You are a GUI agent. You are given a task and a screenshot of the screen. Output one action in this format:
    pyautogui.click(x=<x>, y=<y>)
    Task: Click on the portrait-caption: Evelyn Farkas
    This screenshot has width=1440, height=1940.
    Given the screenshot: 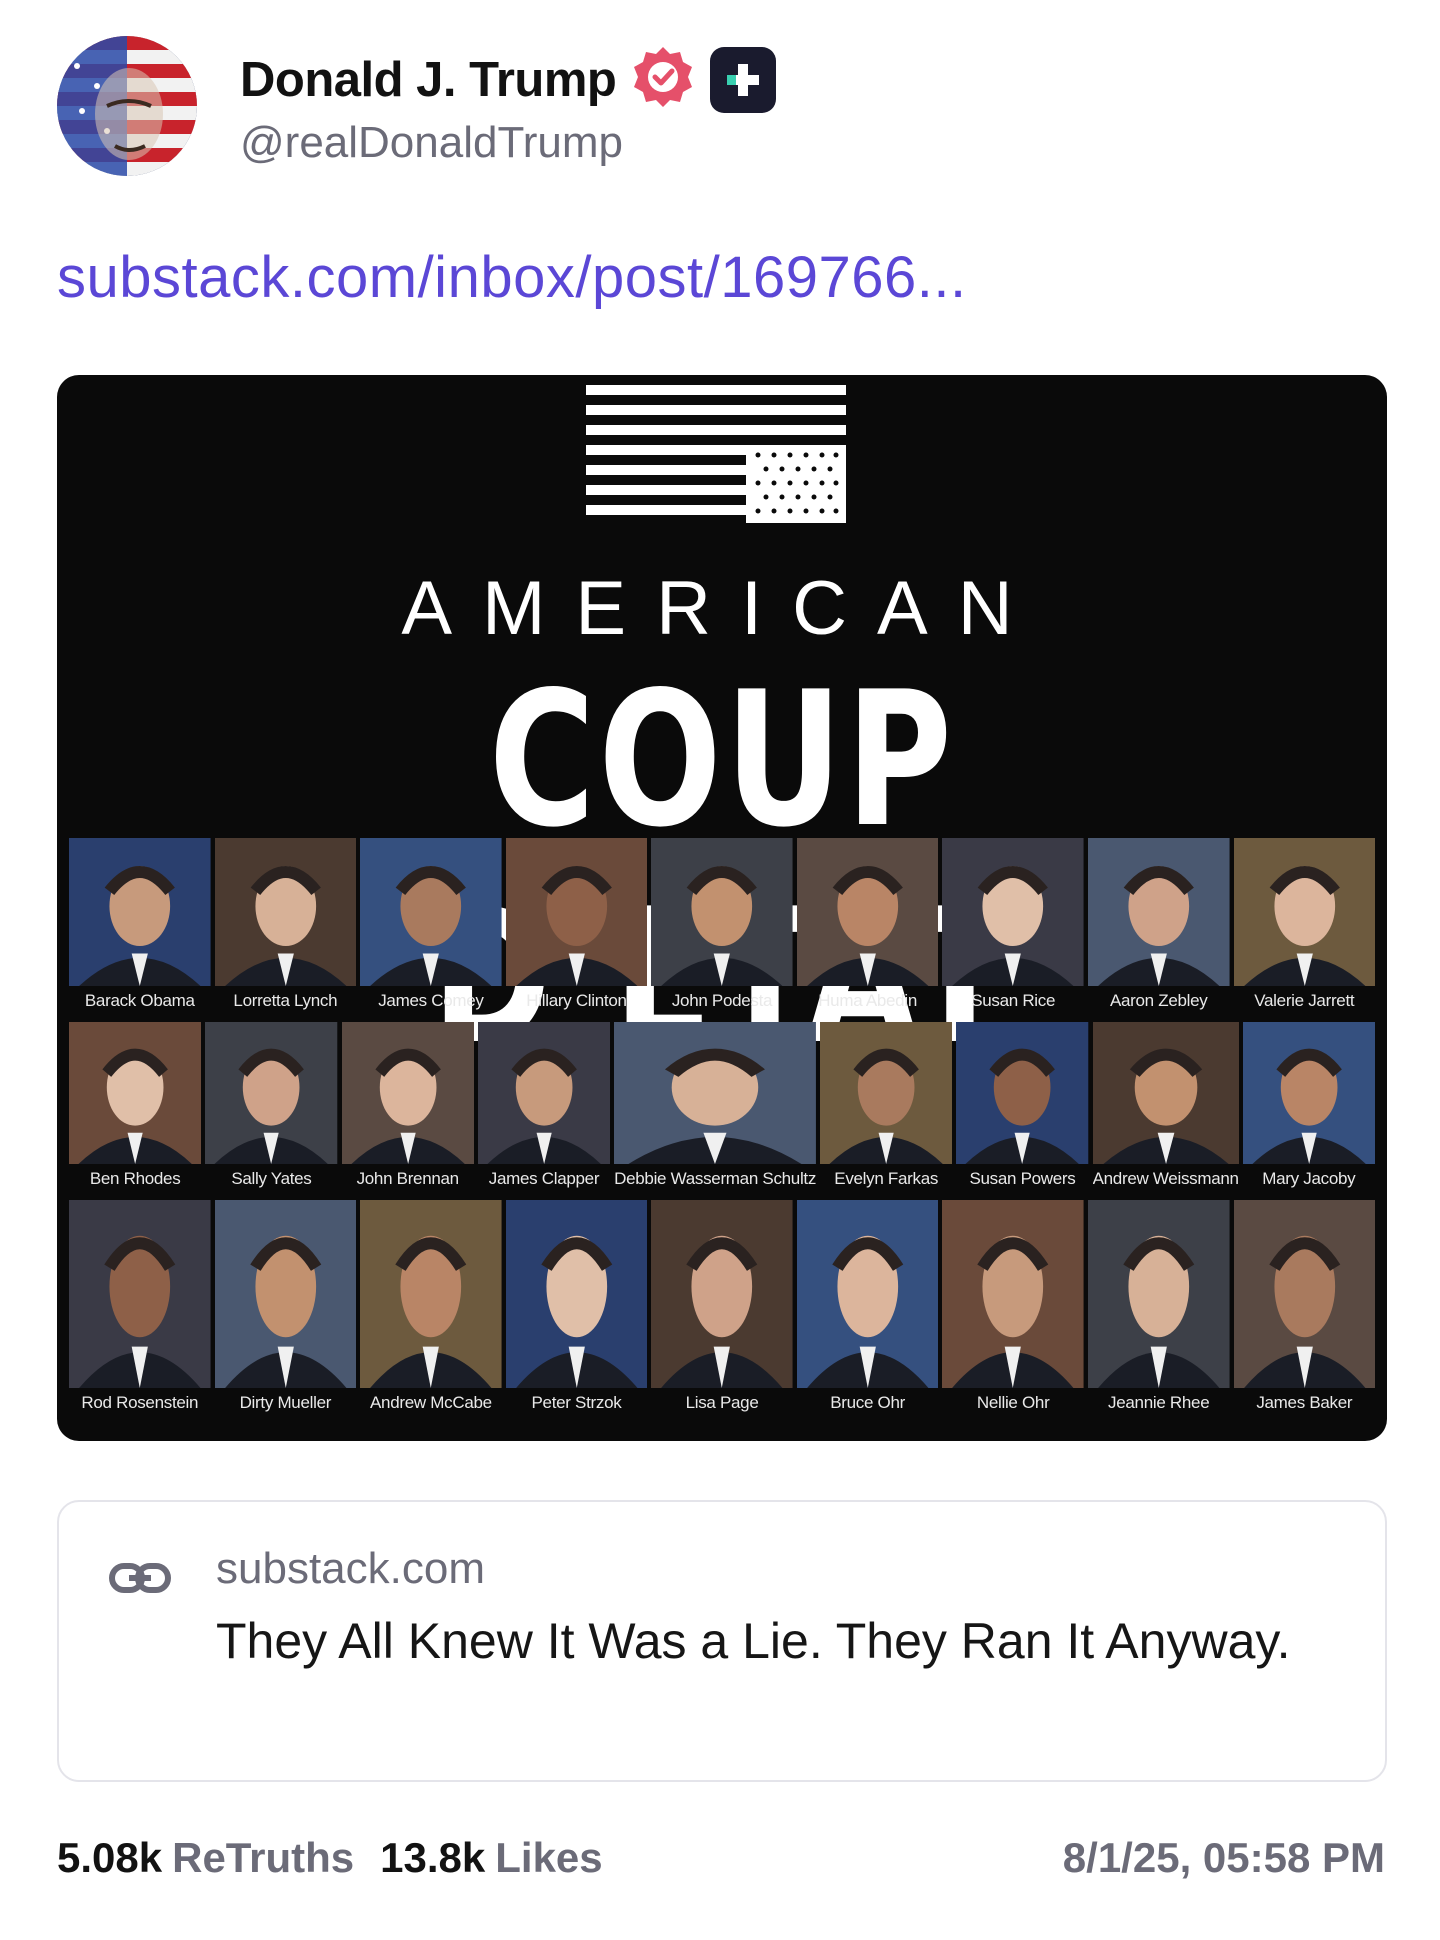 What is the action you would take?
    pyautogui.click(x=886, y=1178)
    